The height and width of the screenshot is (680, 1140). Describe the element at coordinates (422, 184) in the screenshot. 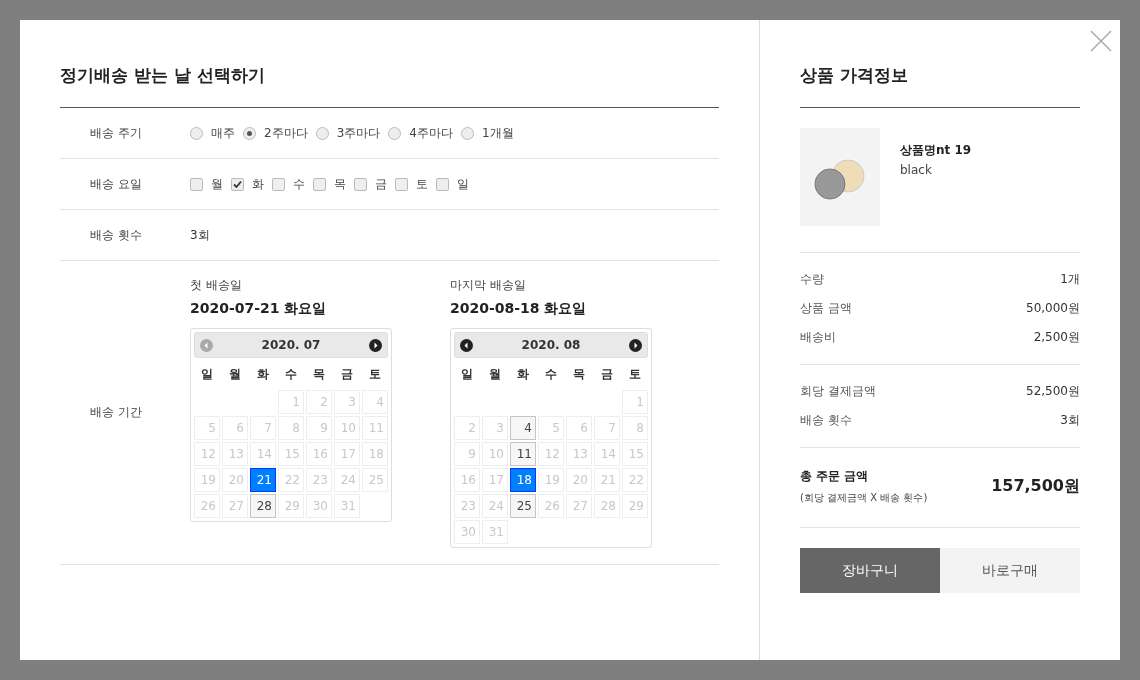

I see `weekday-option-label: 토` at that location.